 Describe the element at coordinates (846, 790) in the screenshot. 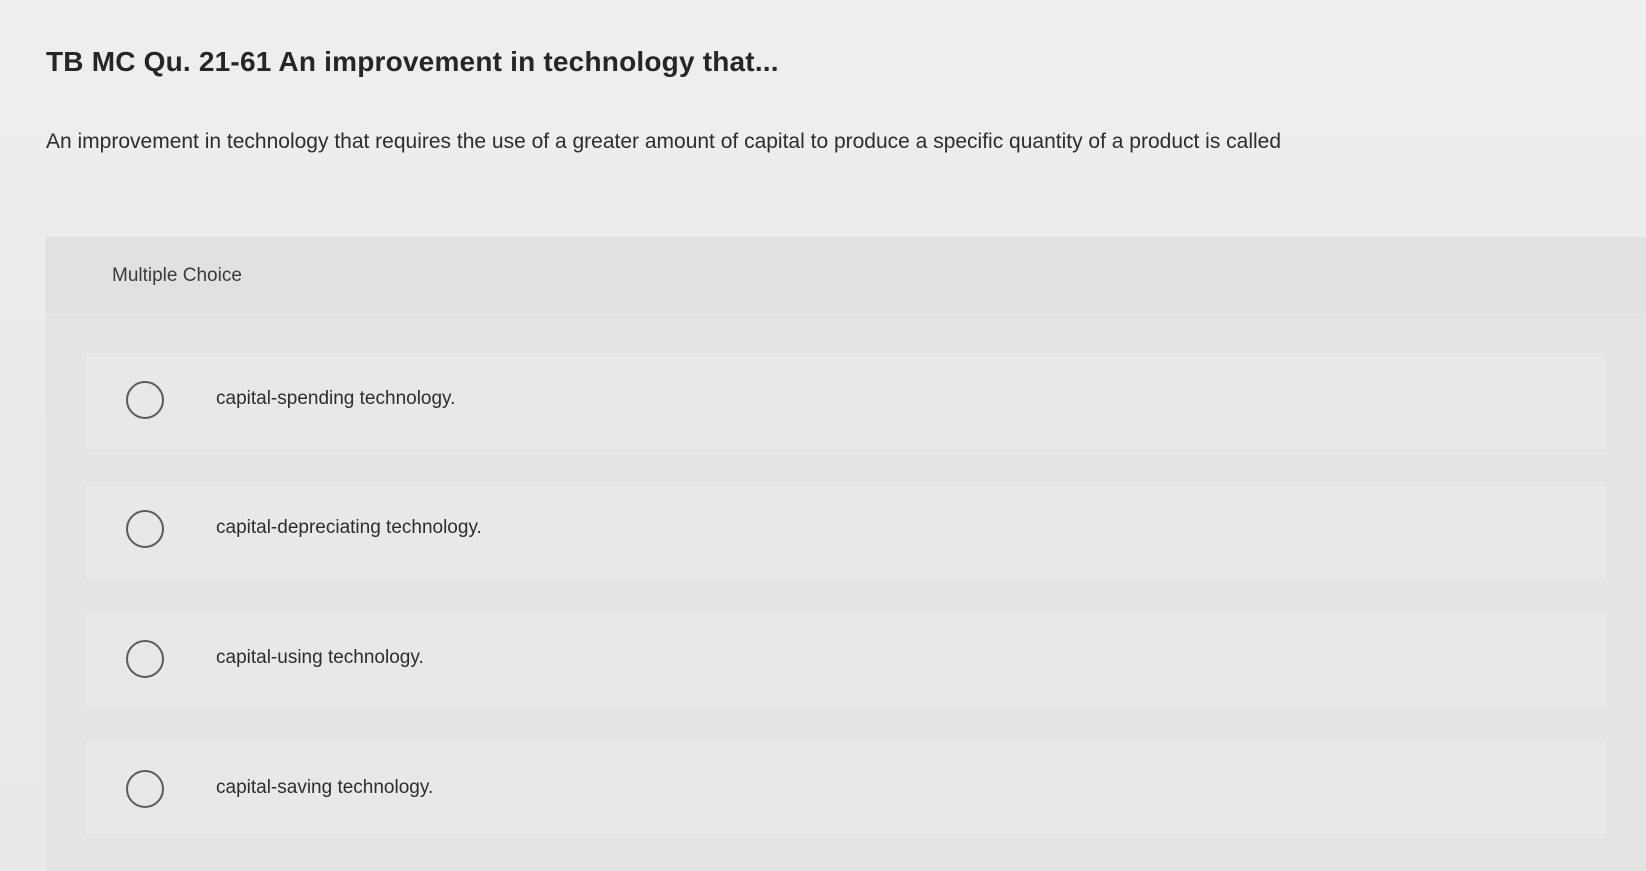

I see `answer-option-4: capital-saving technology.` at that location.